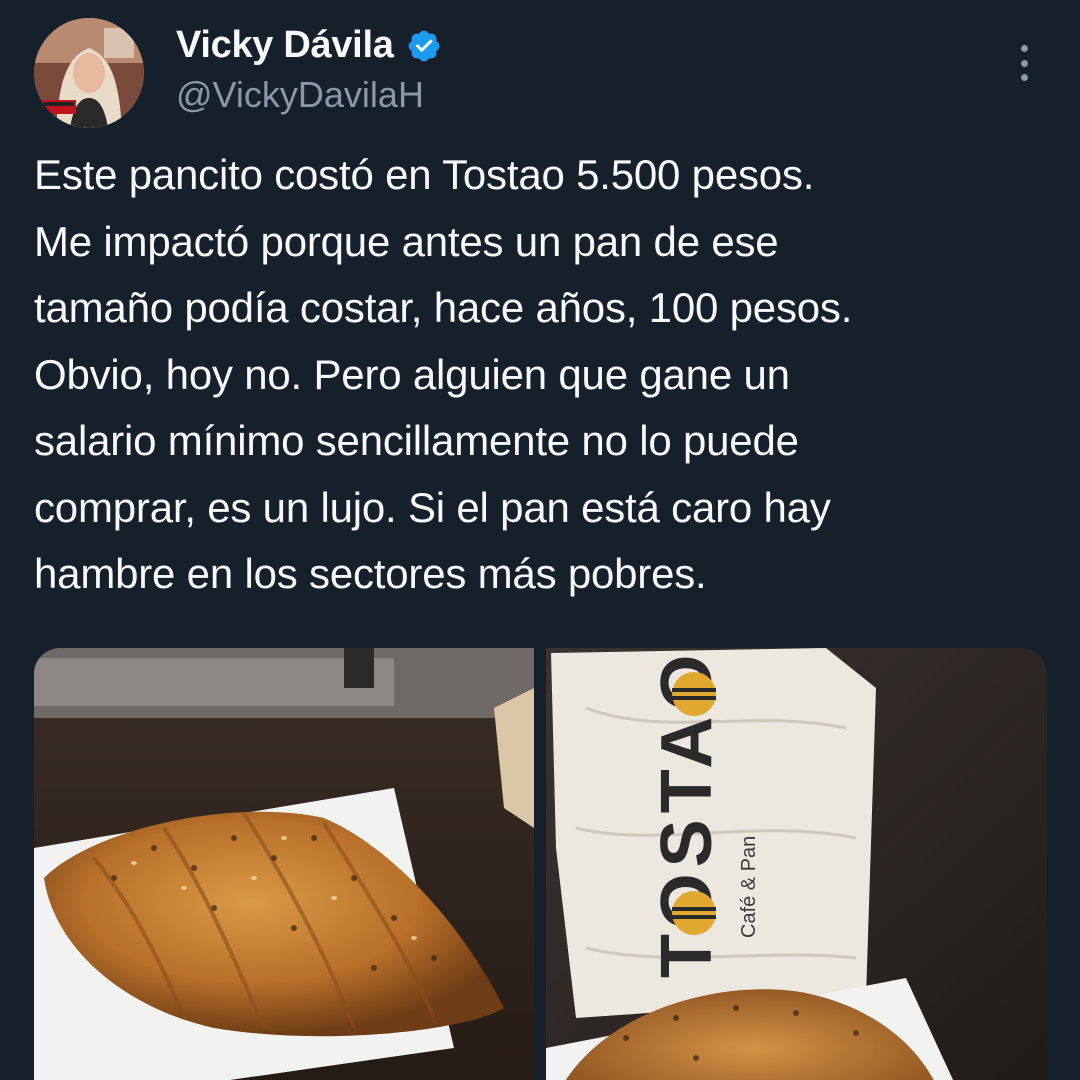 Image resolution: width=1080 pixels, height=1080 pixels. I want to click on more-options-icon, so click(1024, 63).